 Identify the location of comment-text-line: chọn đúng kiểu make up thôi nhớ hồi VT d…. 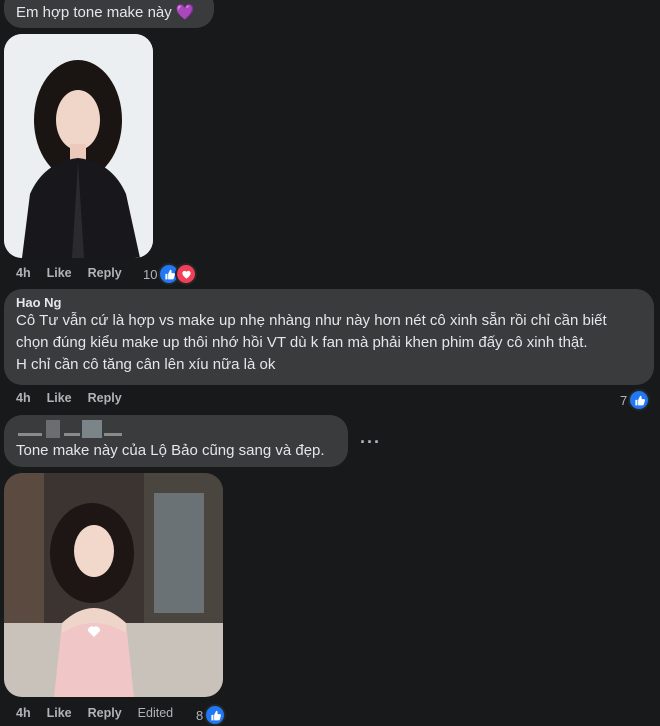
(302, 342).